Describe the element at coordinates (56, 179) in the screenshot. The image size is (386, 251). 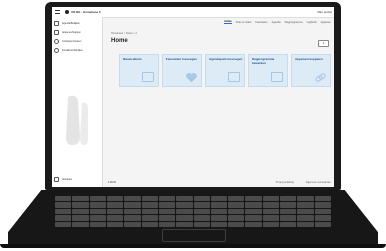
I see `logout-icon` at that location.